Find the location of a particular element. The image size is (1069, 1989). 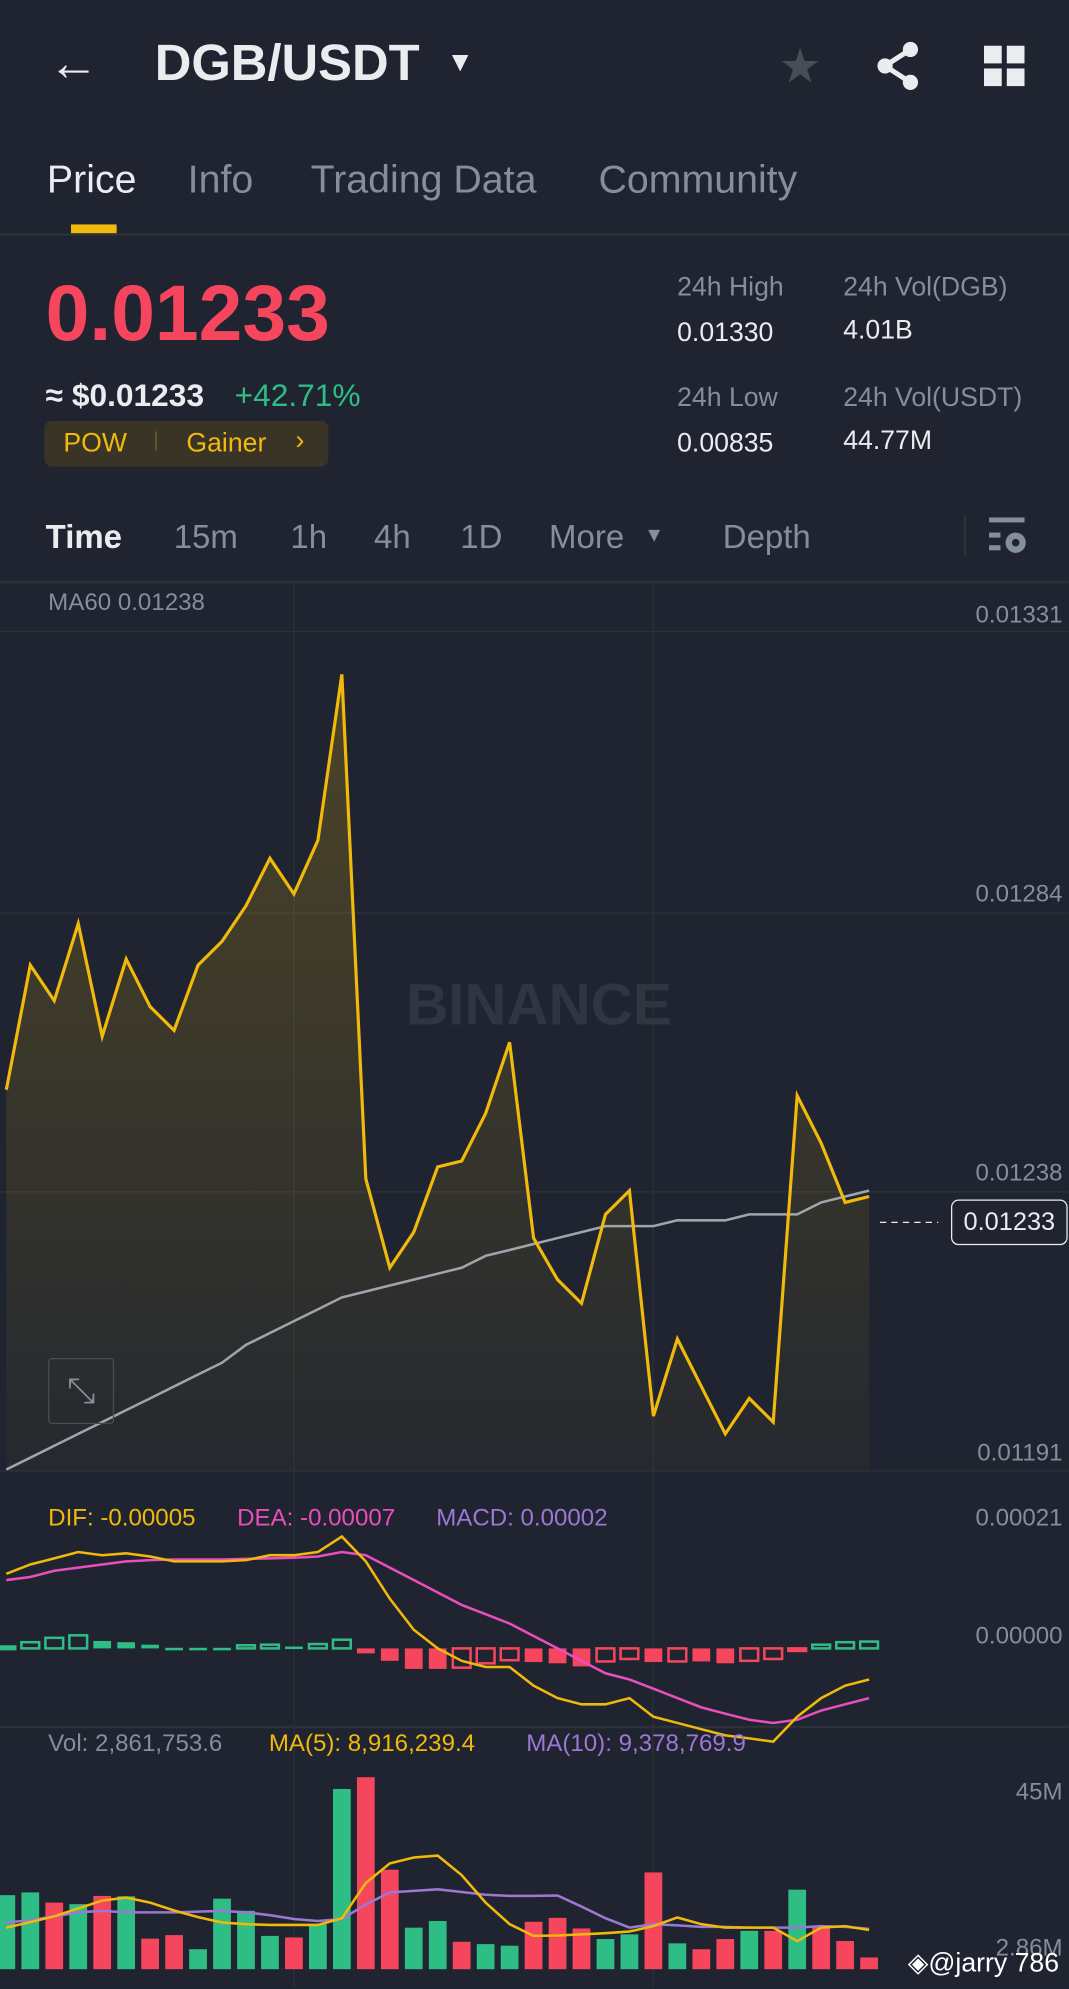

y-tick: 0.01331 is located at coordinates (1019, 615).